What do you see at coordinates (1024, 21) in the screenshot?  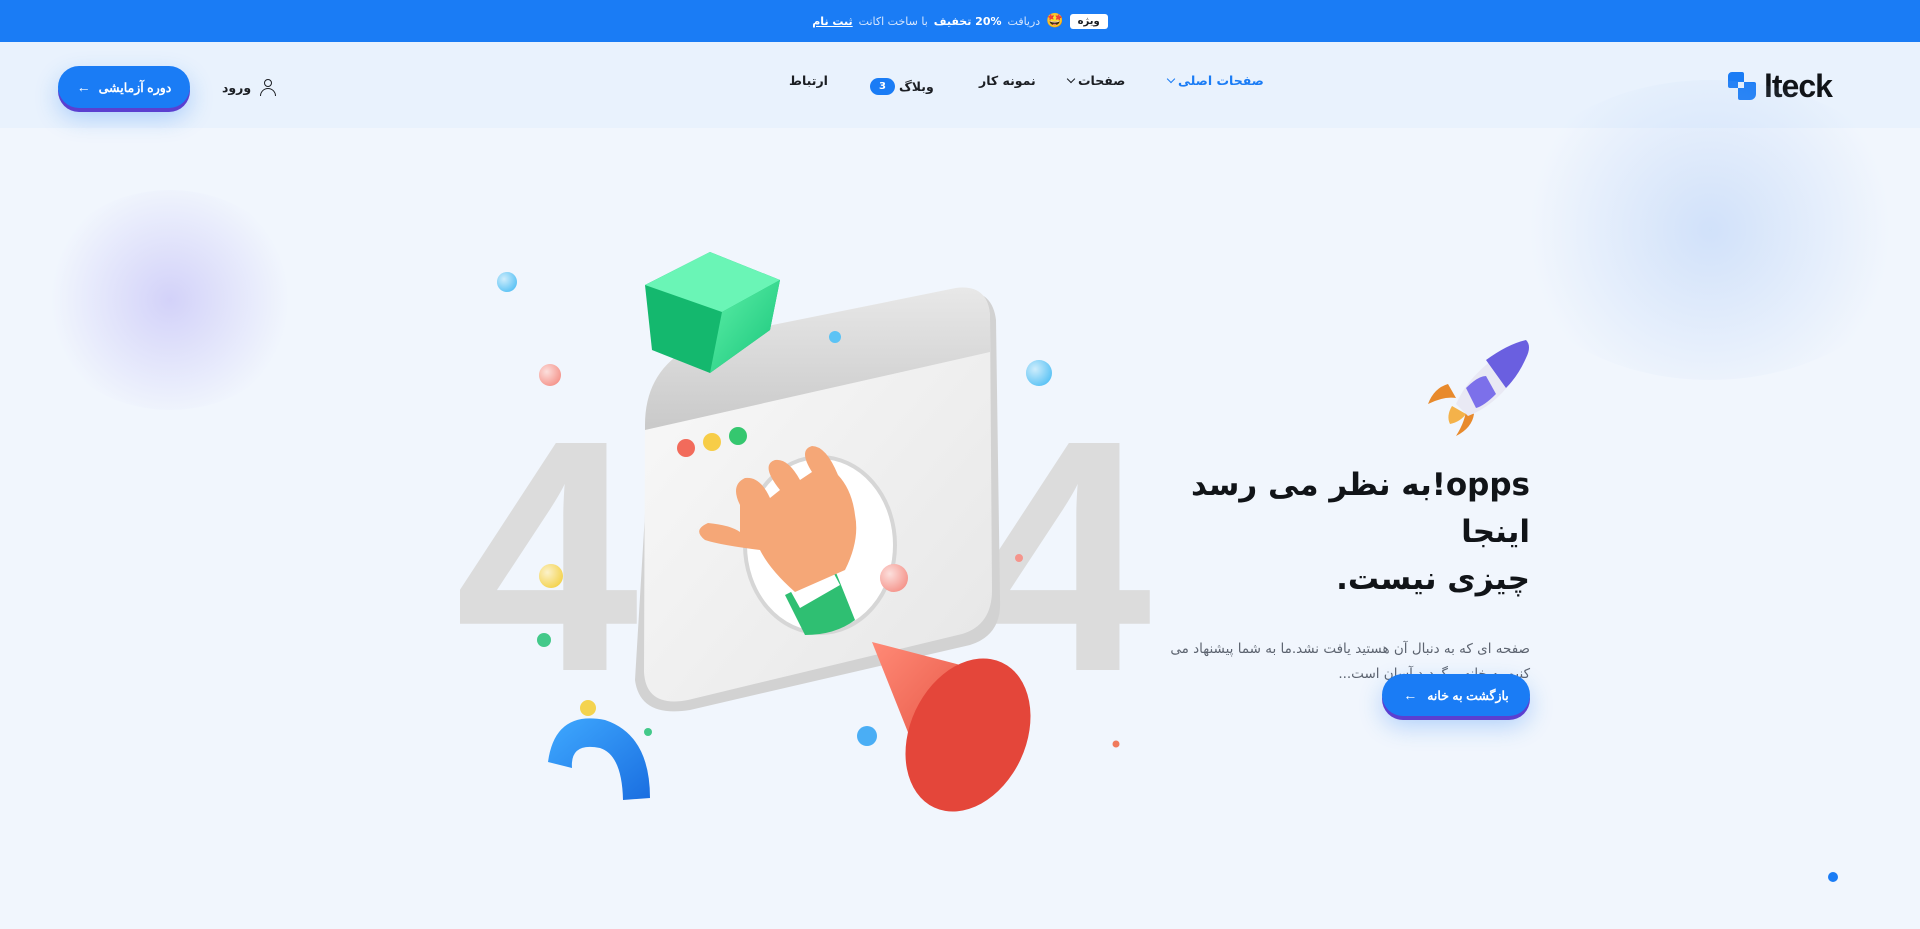 I see `promo-prefix: دریافت` at bounding box center [1024, 21].